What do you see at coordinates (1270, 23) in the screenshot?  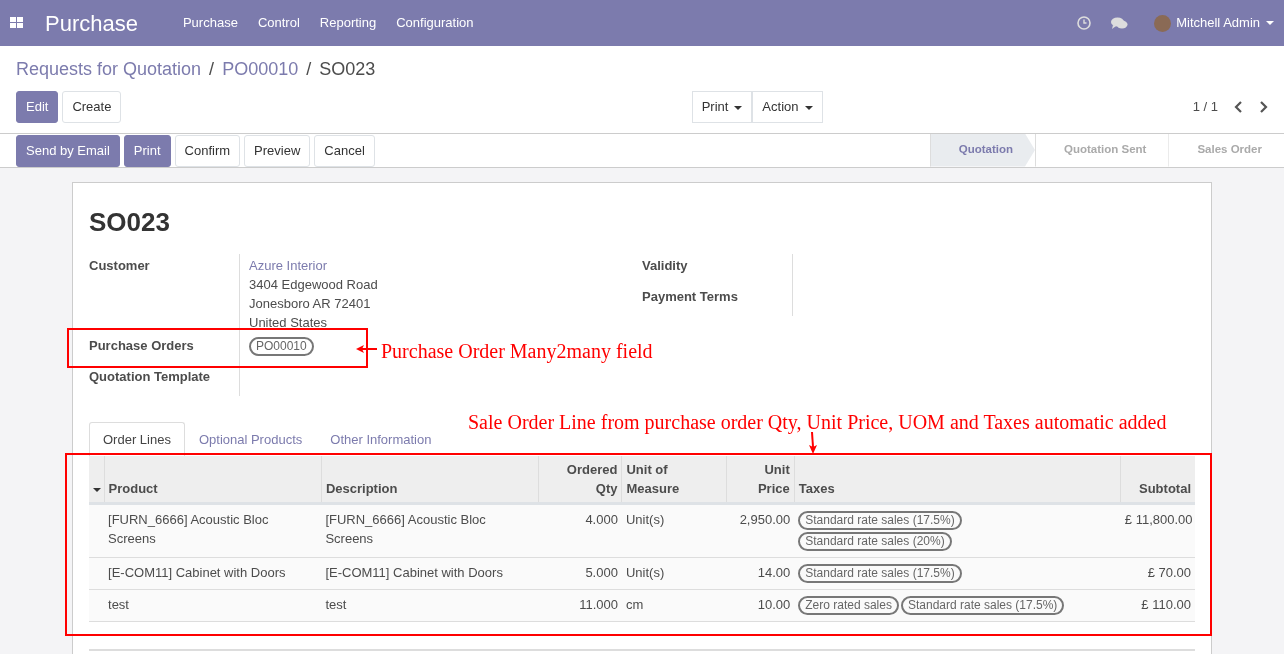 I see `caret-icon` at bounding box center [1270, 23].